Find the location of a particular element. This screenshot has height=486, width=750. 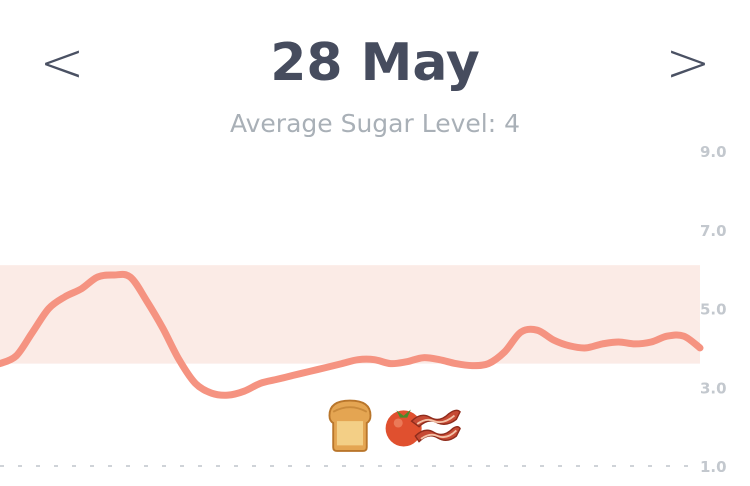

y-tick-label: 7.0 is located at coordinates (713, 231).